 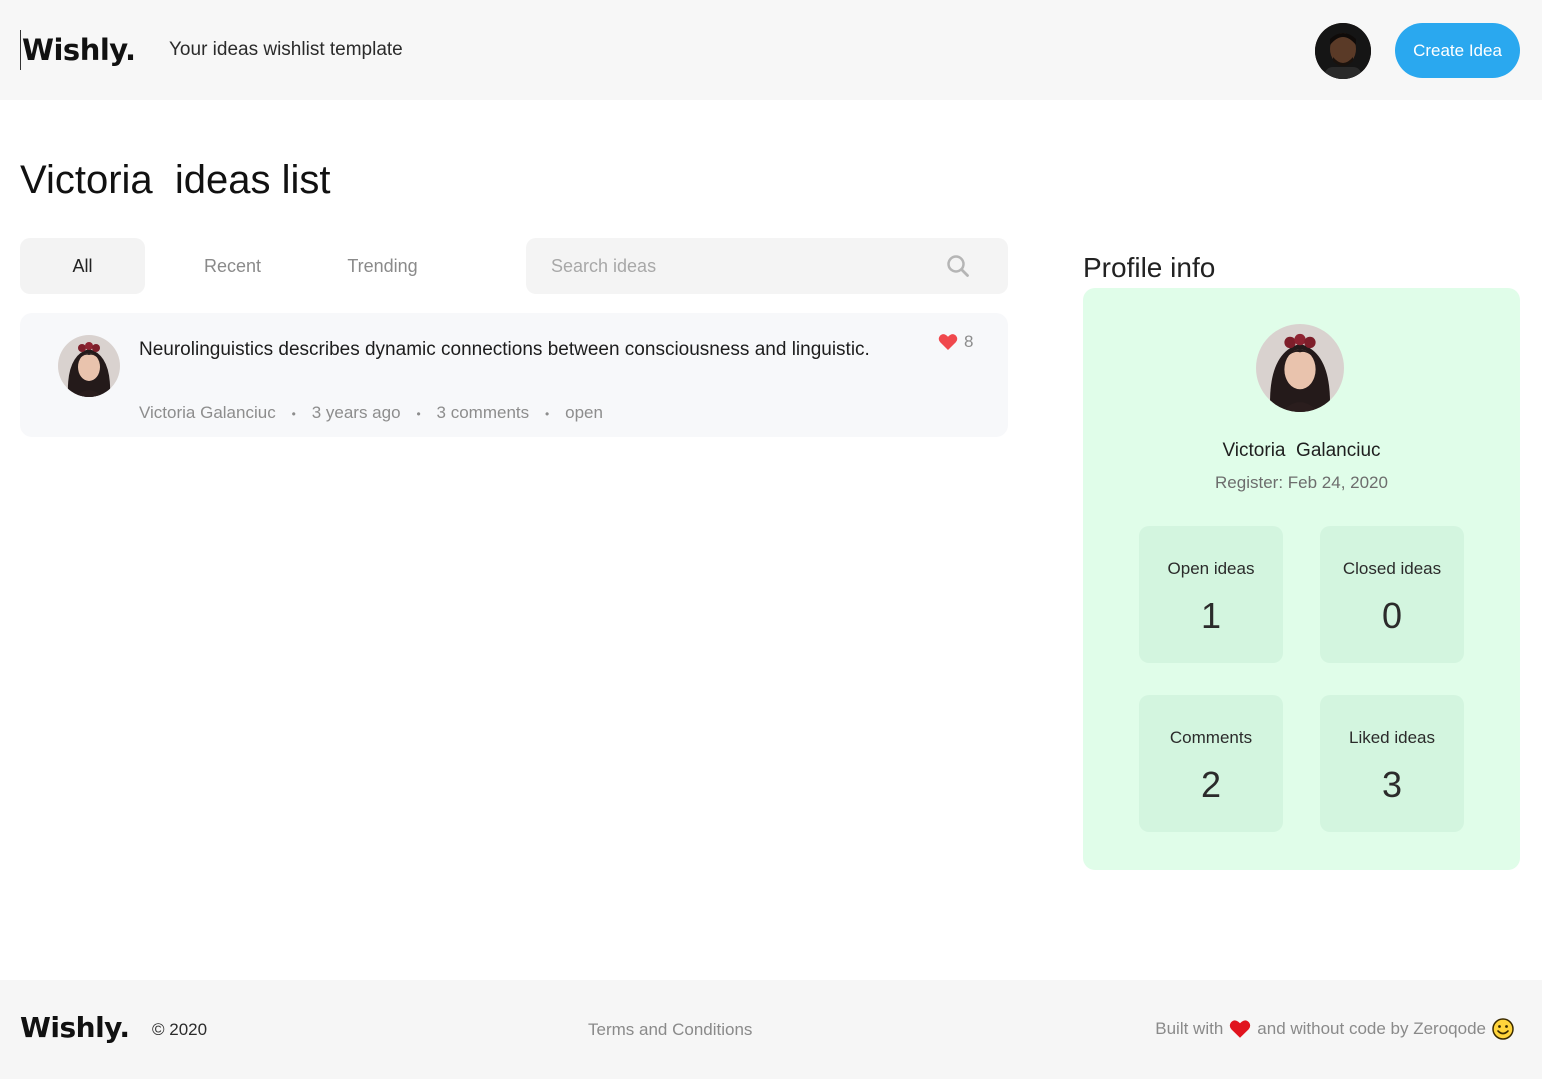 I want to click on stat-value: 1, so click(x=1211, y=615).